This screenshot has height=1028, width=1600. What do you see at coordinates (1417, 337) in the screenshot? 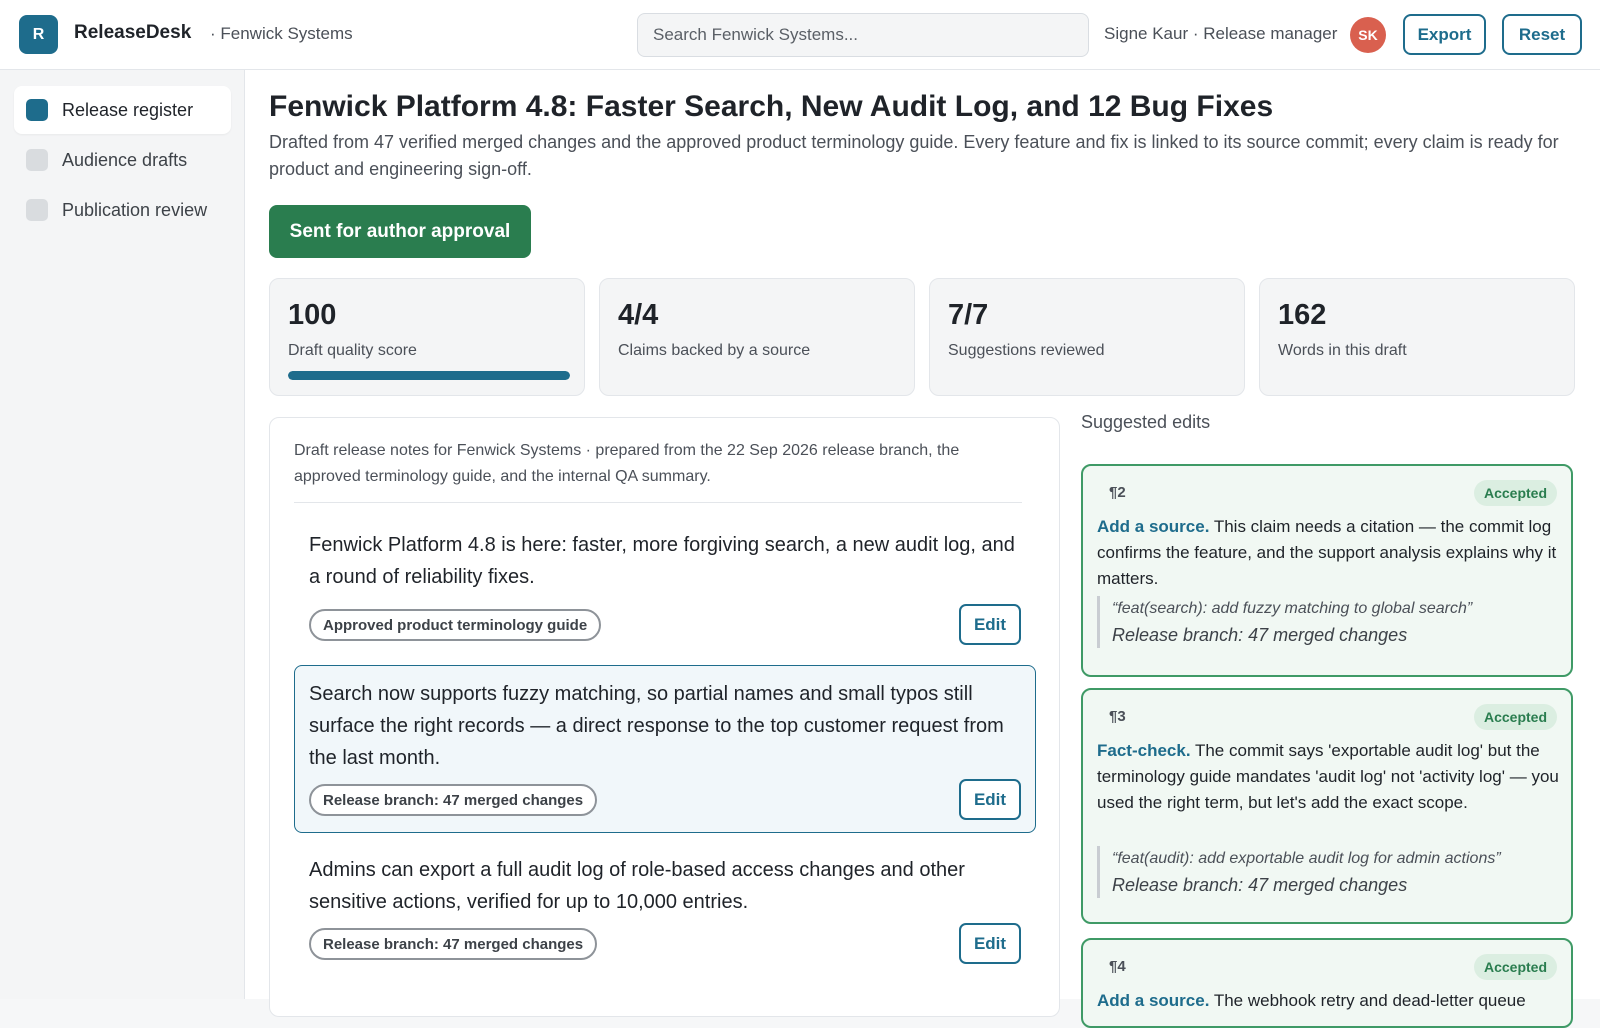
I see `stat-card-words: 162 Words in this draft` at bounding box center [1417, 337].